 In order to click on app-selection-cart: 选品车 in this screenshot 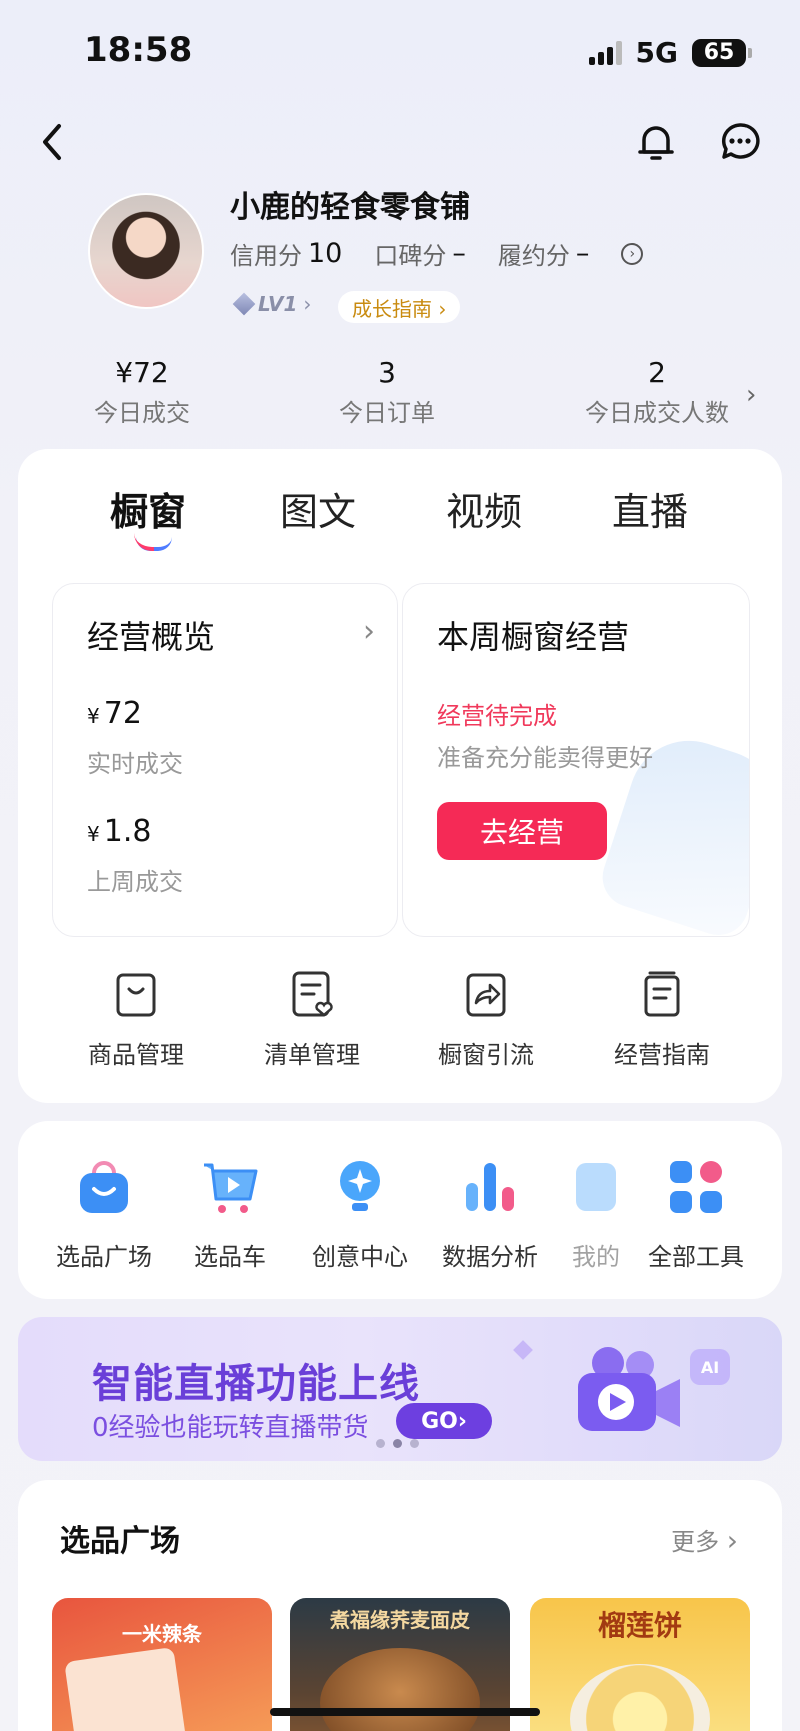, I will do `click(230, 1214)`.